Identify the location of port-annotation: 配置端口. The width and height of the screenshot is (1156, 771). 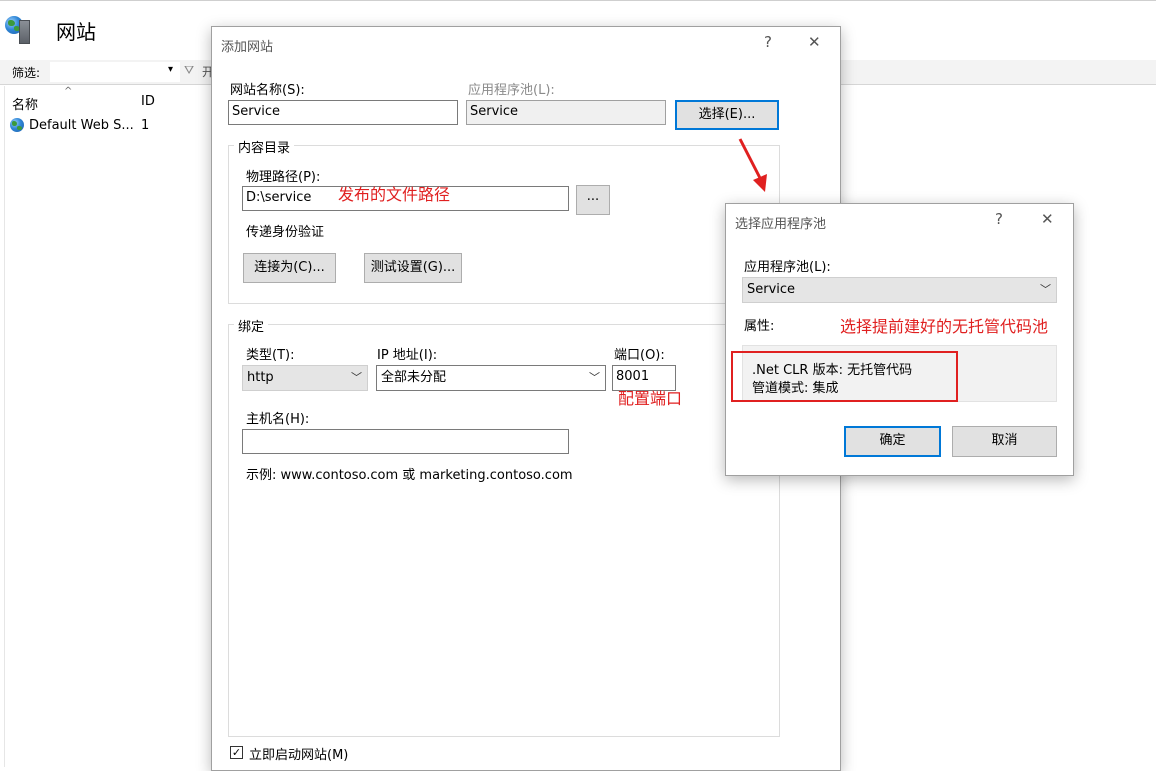
(650, 398).